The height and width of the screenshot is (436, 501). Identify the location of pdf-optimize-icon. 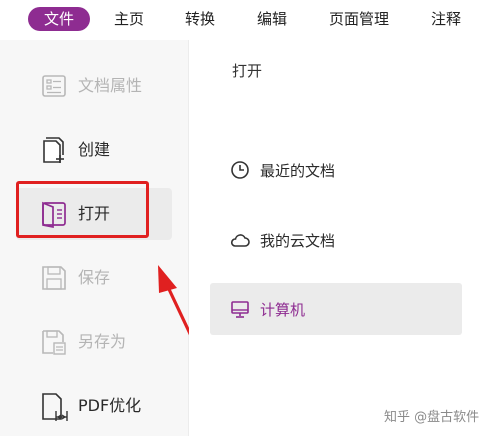
(55, 407).